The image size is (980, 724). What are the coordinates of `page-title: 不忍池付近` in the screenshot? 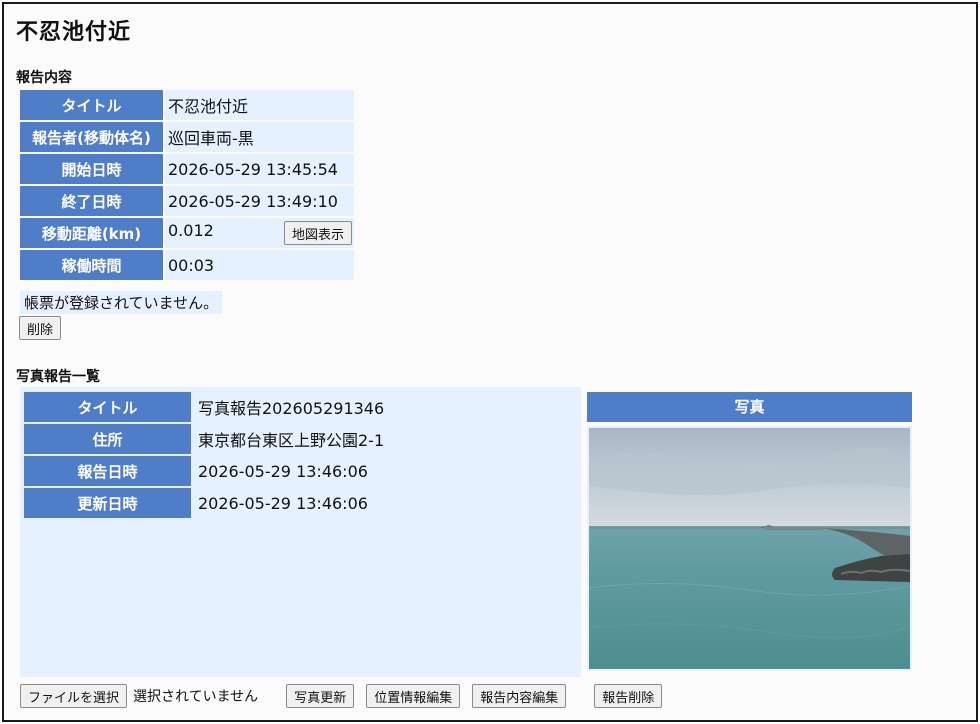 It's located at (74, 32).